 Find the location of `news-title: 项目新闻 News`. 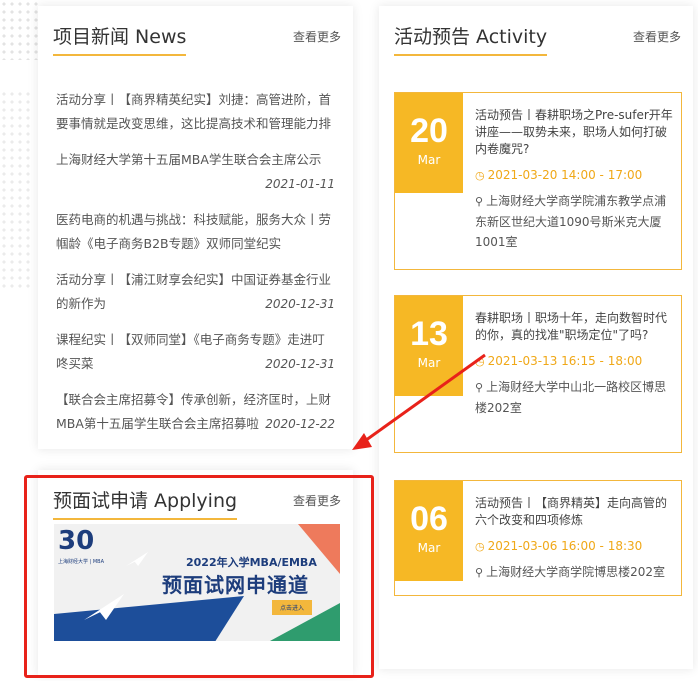

news-title: 项目新闻 News is located at coordinates (120, 39).